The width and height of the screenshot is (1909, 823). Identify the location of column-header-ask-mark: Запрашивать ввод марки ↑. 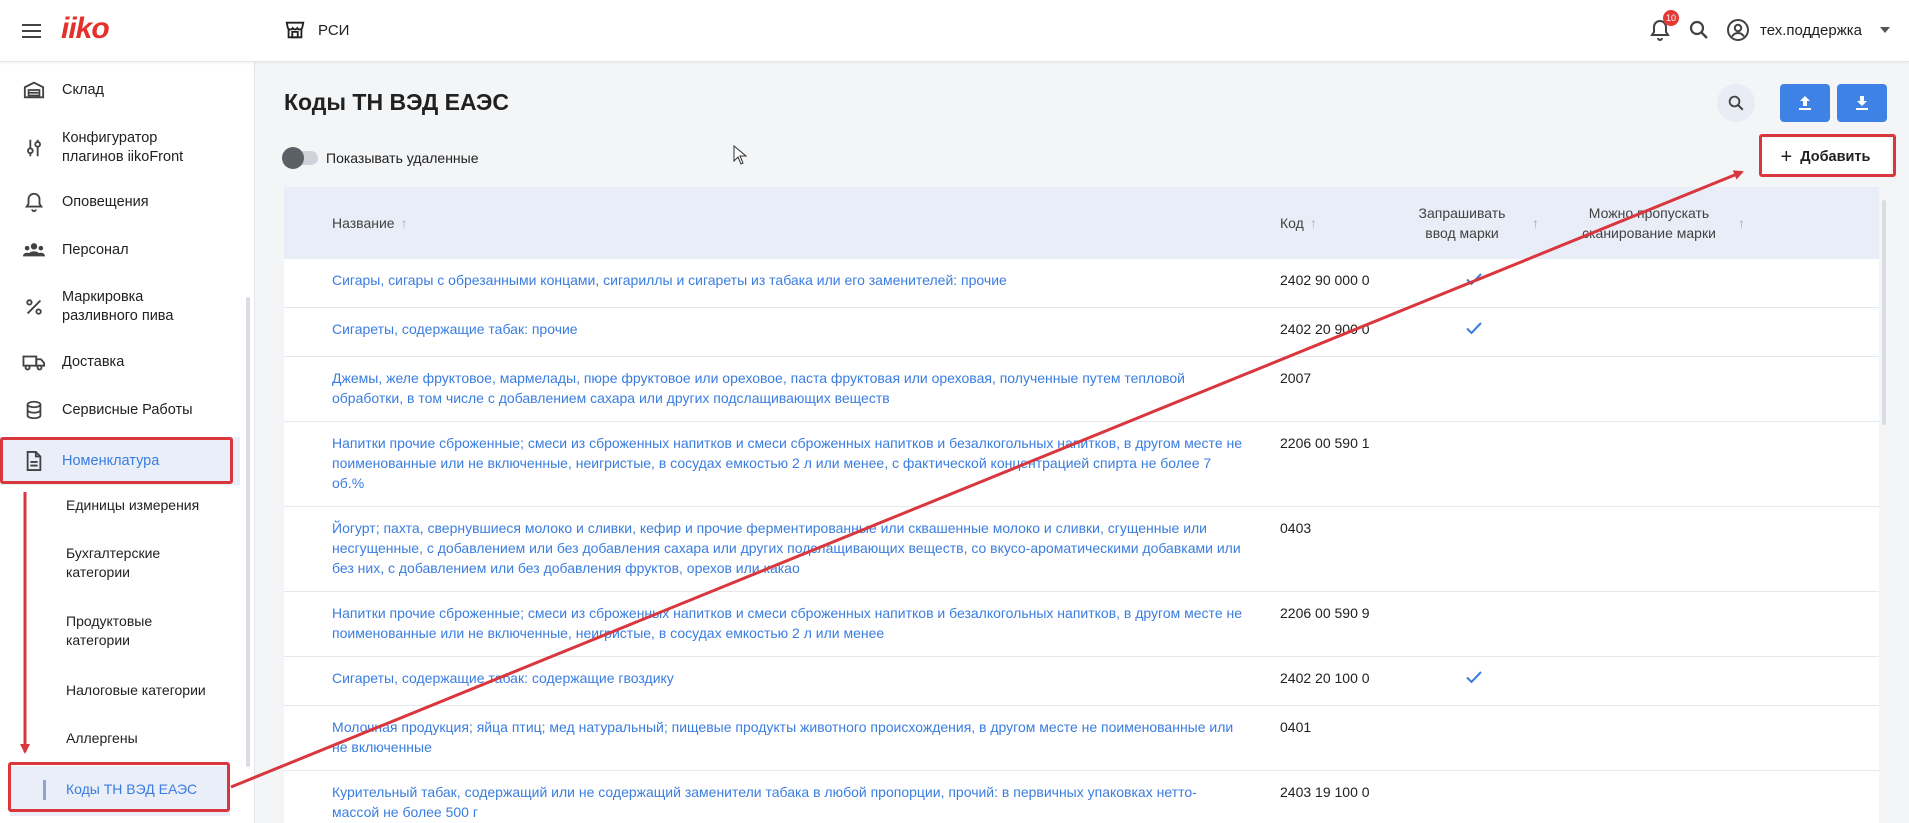
(1475, 223).